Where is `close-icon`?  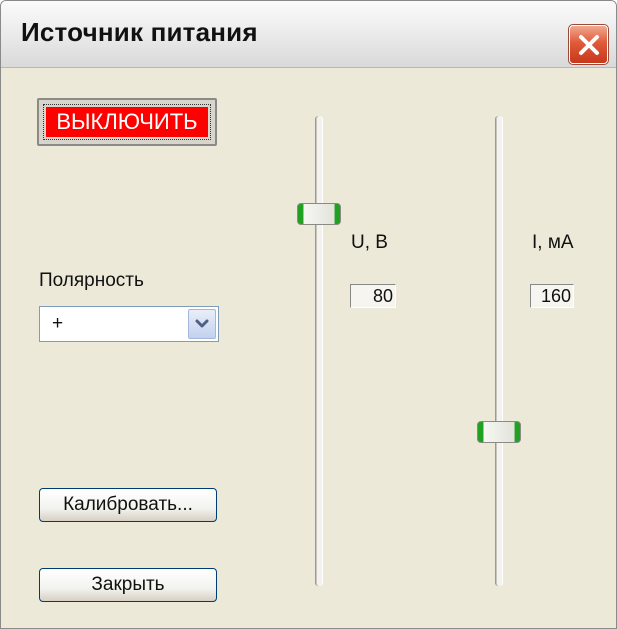 close-icon is located at coordinates (588, 44).